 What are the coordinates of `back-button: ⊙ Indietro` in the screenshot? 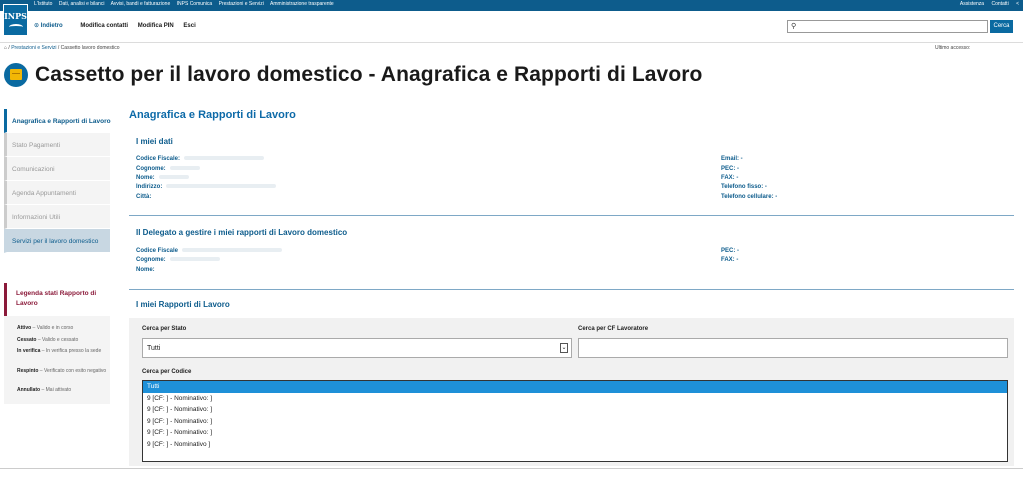 It's located at (52, 26).